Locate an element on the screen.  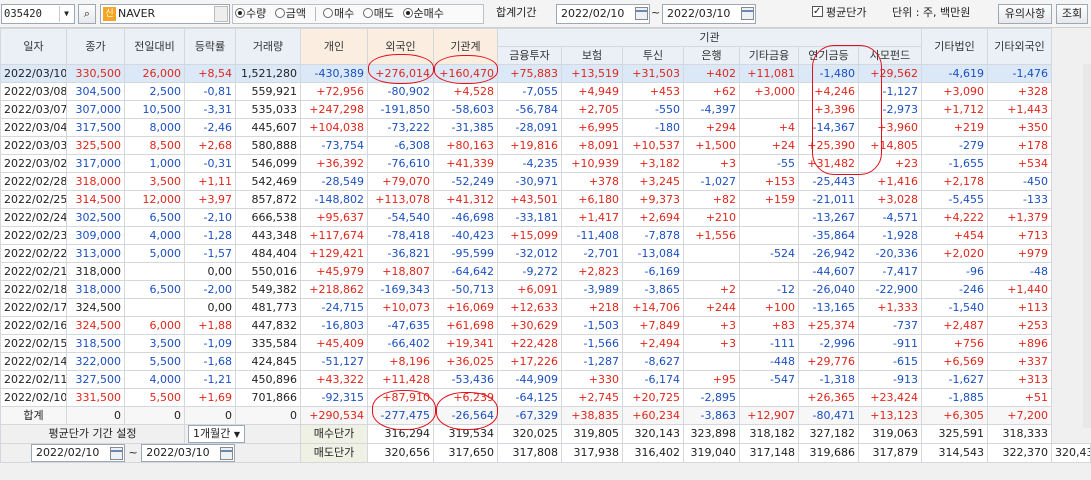
table-cell: 304,500 is located at coordinates (95, 91).